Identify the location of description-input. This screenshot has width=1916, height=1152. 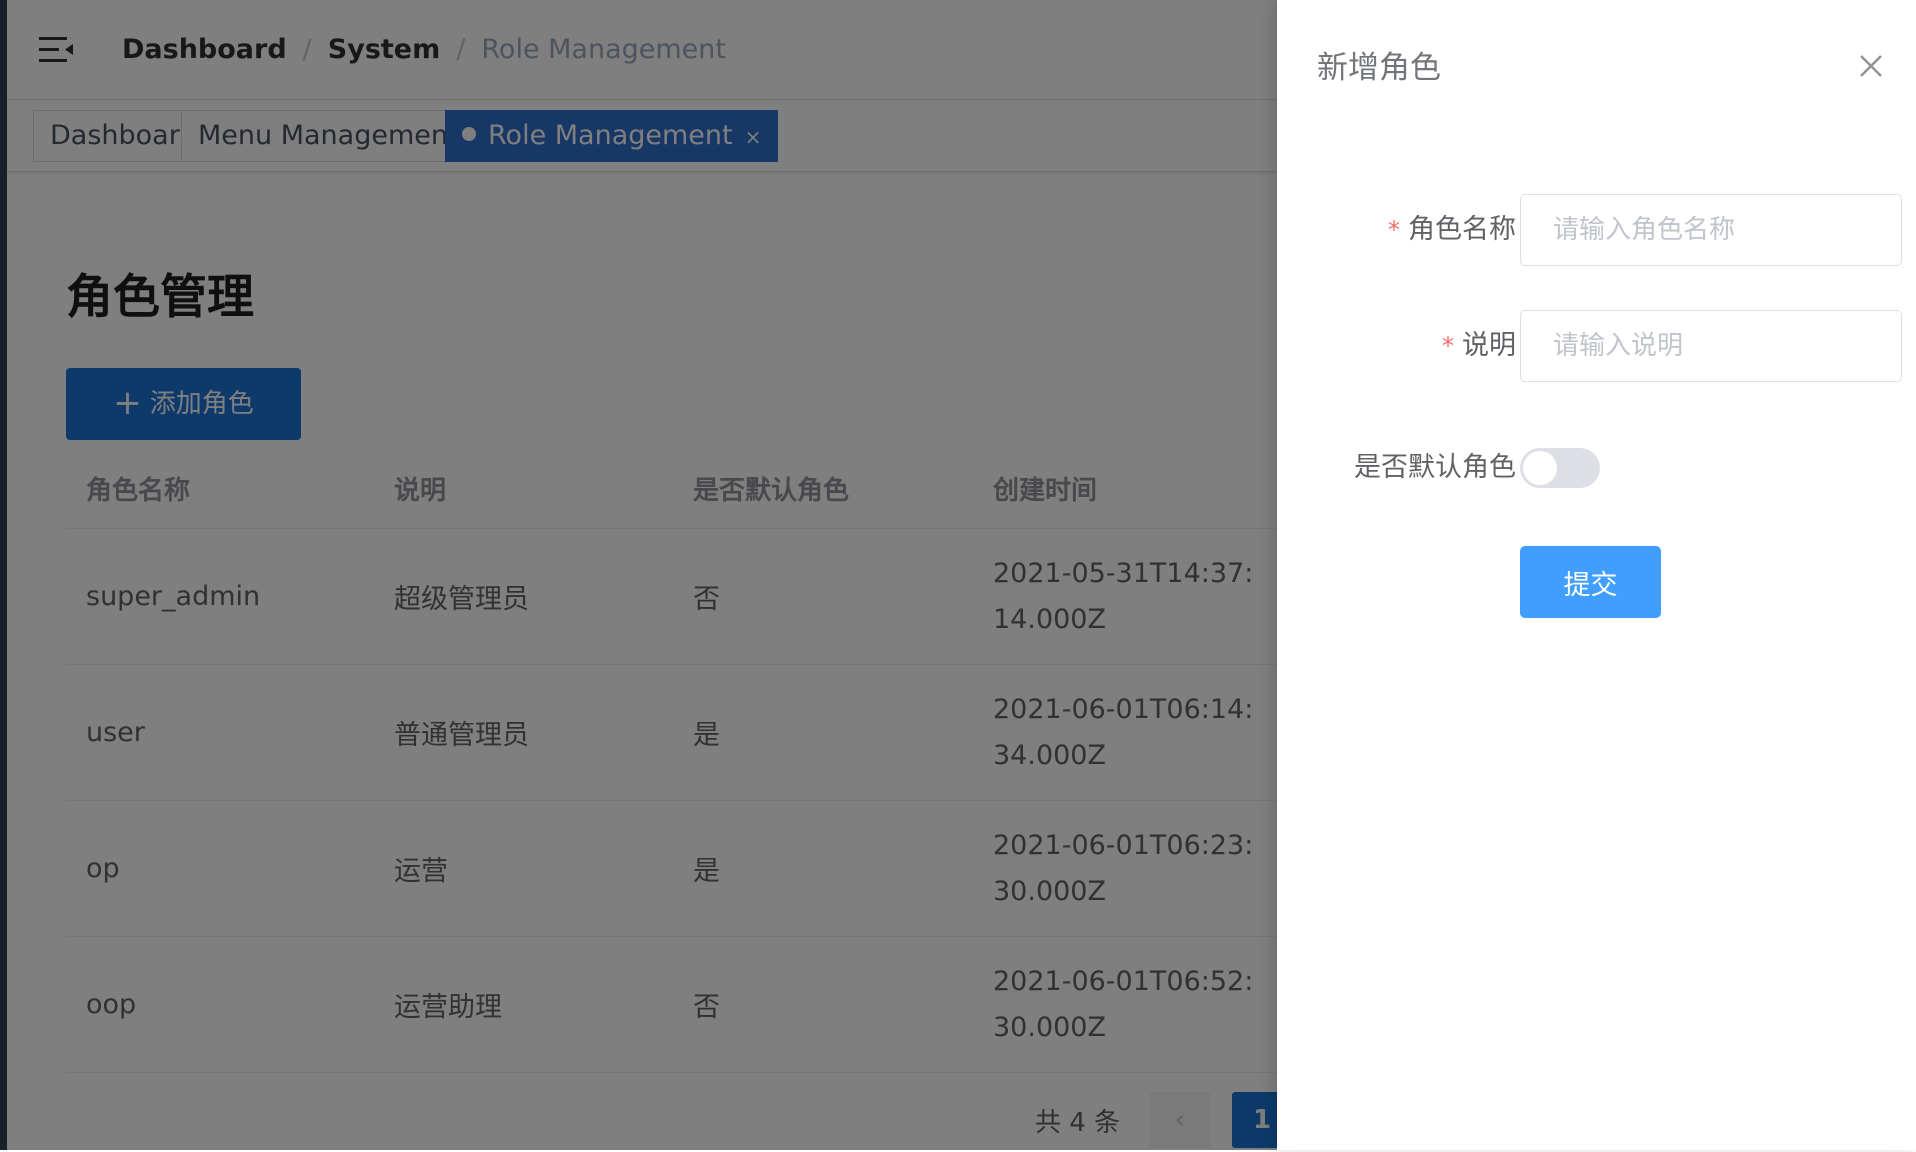
(1711, 346).